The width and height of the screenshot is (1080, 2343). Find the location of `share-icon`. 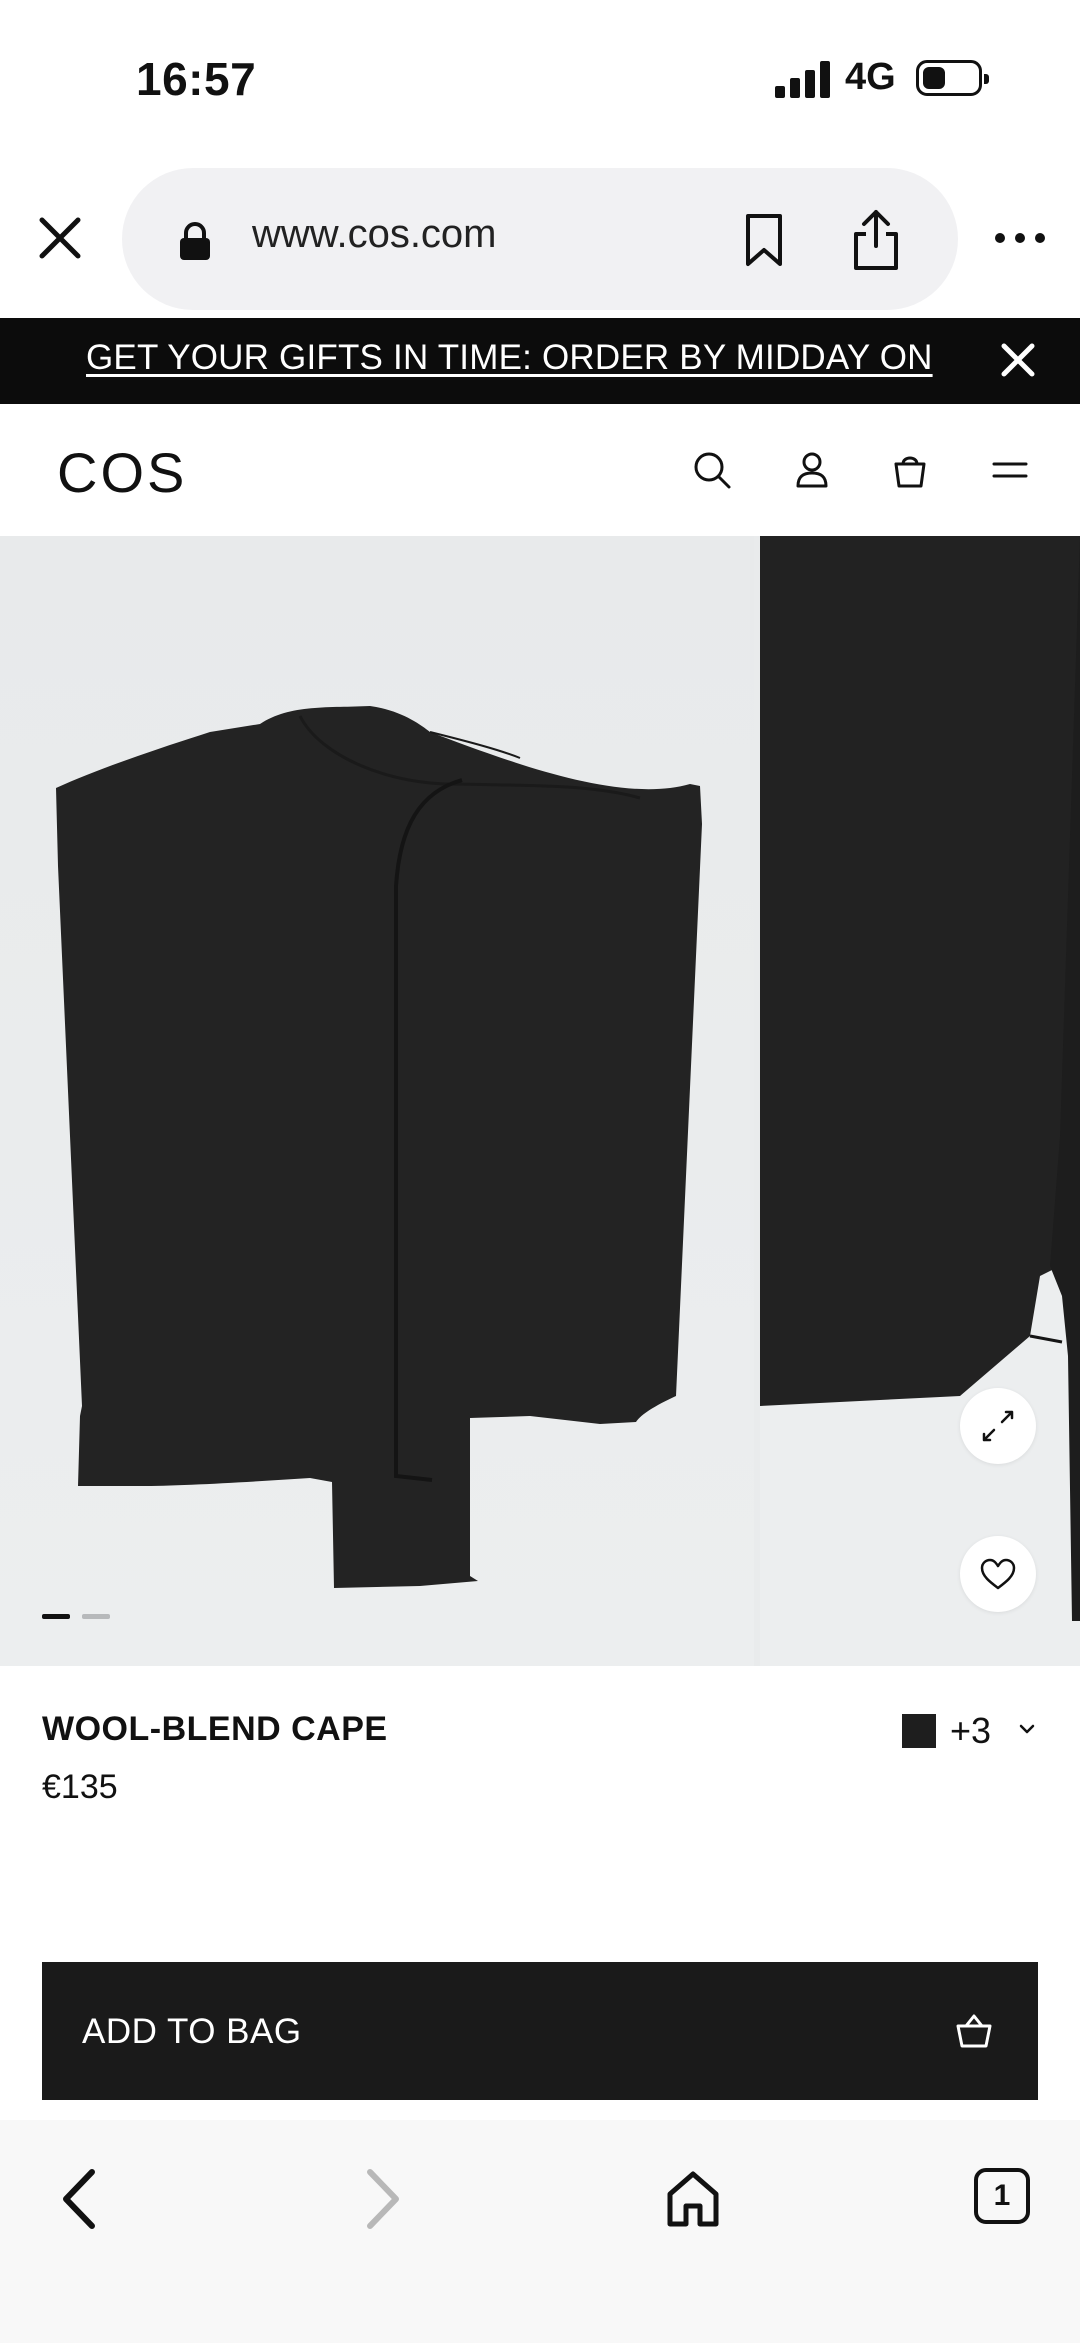

share-icon is located at coordinates (876, 239).